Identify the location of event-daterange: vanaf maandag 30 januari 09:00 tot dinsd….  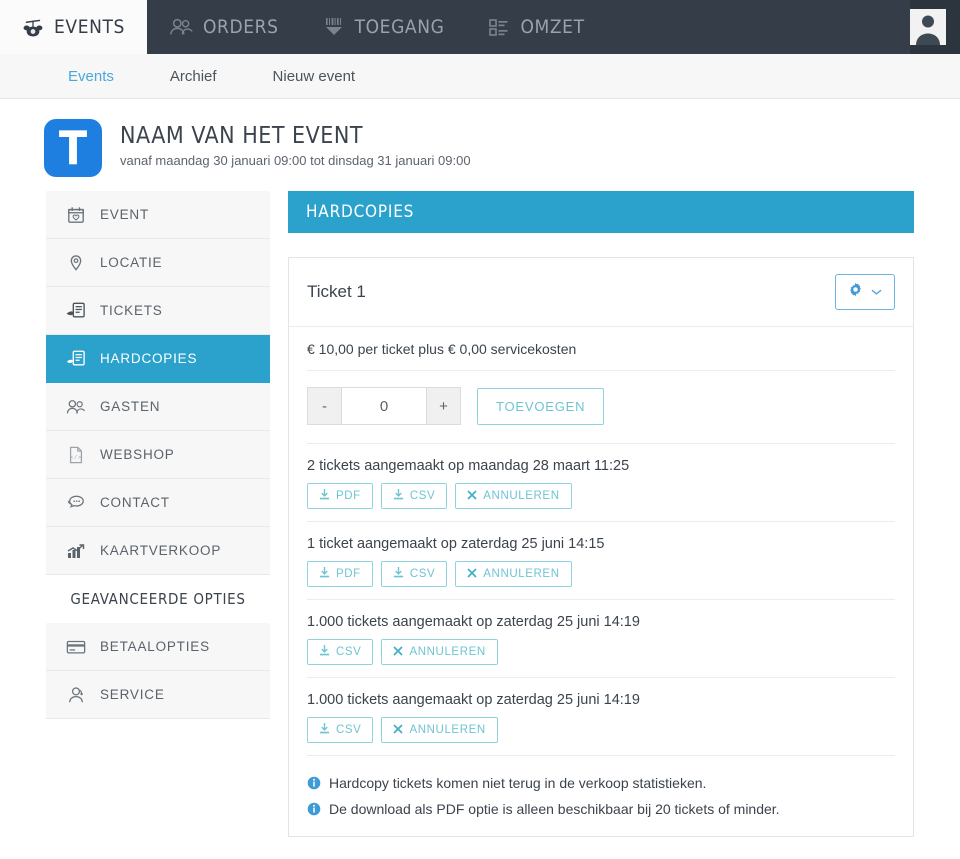
(295, 160).